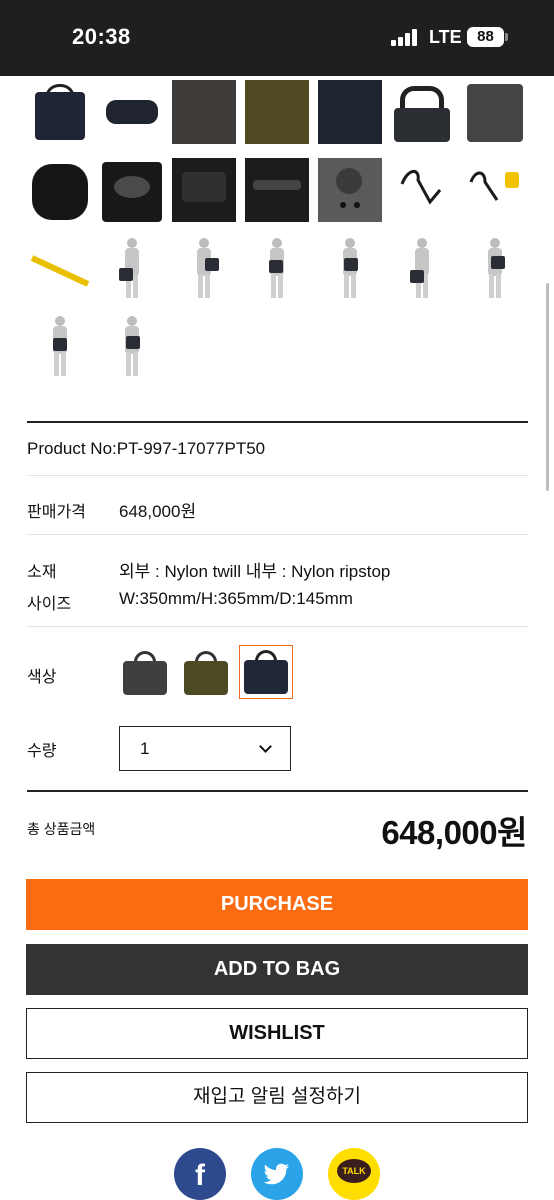 The width and height of the screenshot is (554, 1200). I want to click on color-swatch-olive, so click(206, 673).